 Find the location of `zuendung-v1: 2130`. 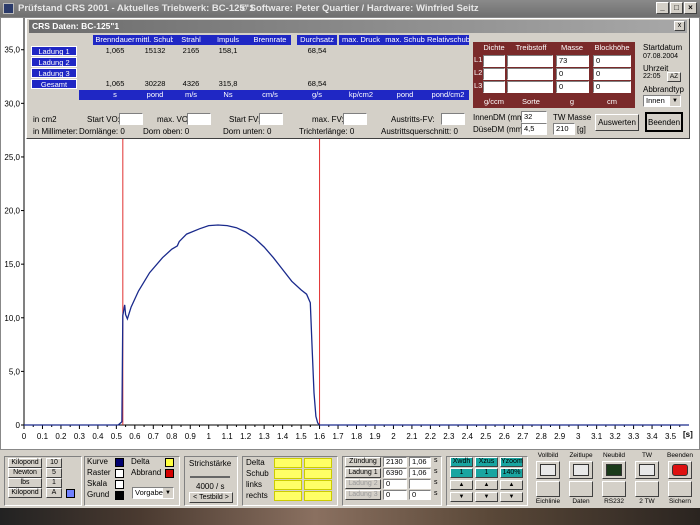

zuendung-v1: 2130 is located at coordinates (395, 462).